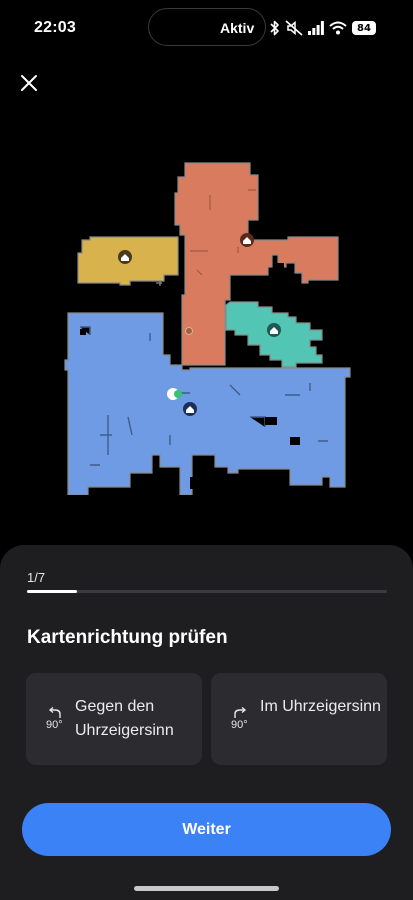 This screenshot has width=413, height=900. Describe the element at coordinates (206, 888) in the screenshot. I see `home-indicator` at that location.